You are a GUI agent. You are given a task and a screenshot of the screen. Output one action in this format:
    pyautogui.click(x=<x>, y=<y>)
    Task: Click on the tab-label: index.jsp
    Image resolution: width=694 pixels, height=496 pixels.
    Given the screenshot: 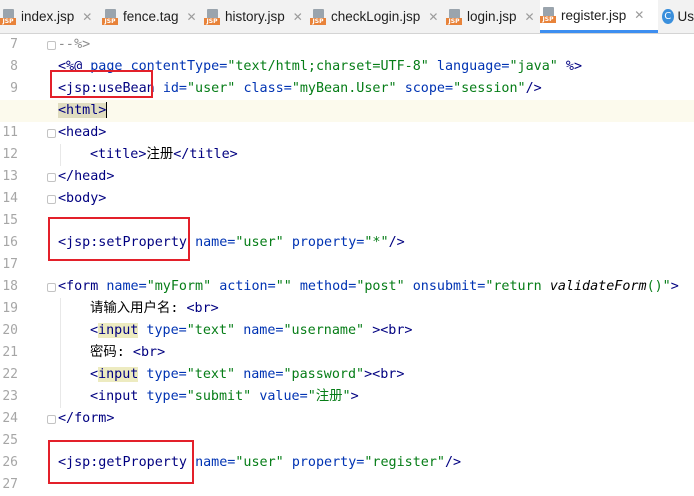 What is the action you would take?
    pyautogui.click(x=47, y=16)
    